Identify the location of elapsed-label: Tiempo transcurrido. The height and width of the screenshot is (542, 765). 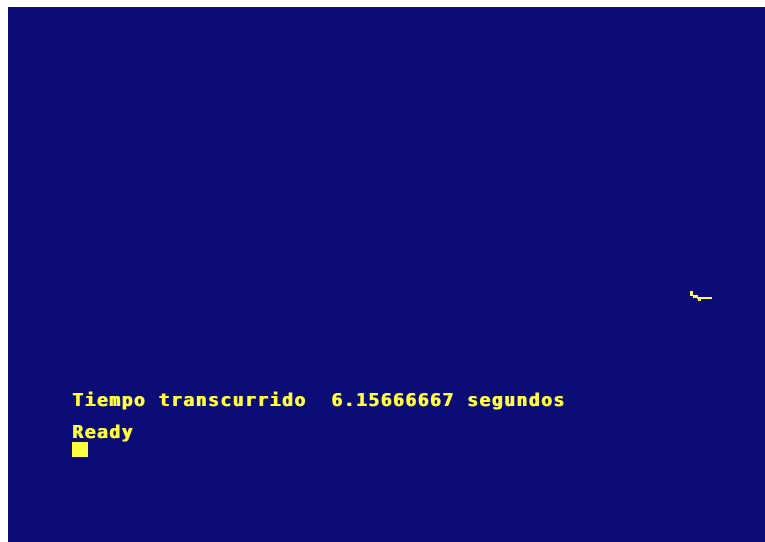
(189, 400).